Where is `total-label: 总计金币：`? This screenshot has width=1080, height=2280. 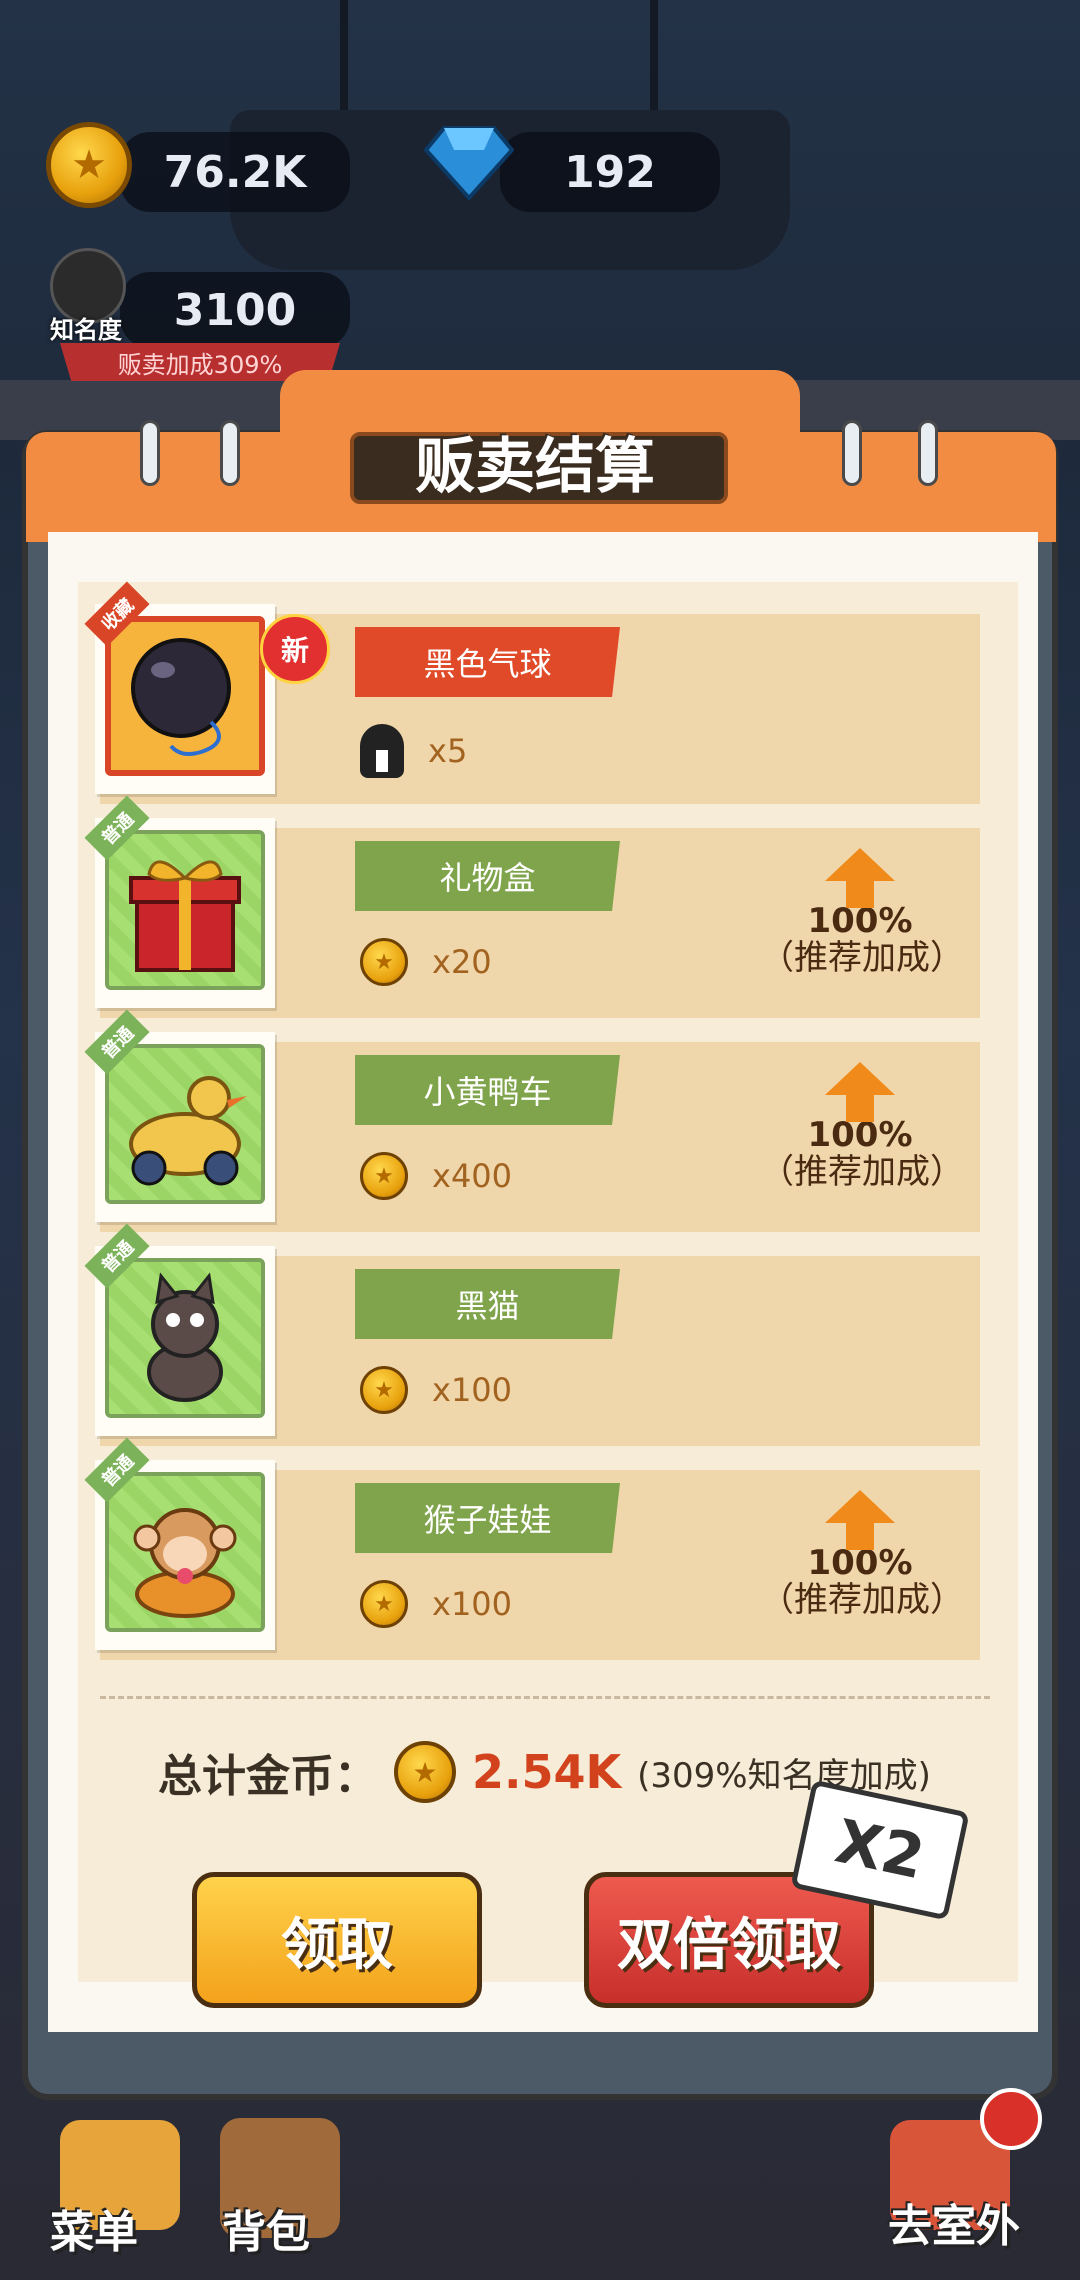 total-label: 总计金币： is located at coordinates (268, 1776).